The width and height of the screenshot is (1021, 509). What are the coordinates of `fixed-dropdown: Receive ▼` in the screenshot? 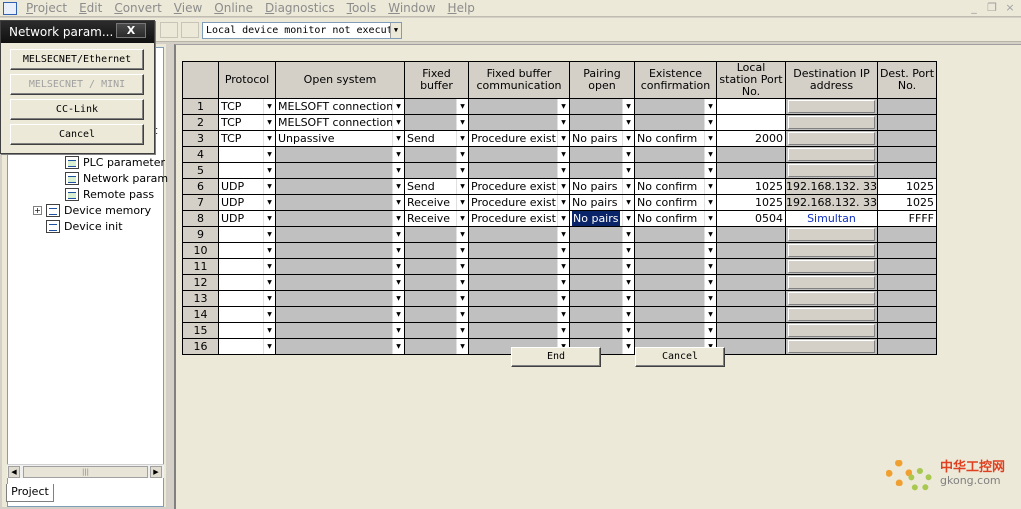 It's located at (437, 218).